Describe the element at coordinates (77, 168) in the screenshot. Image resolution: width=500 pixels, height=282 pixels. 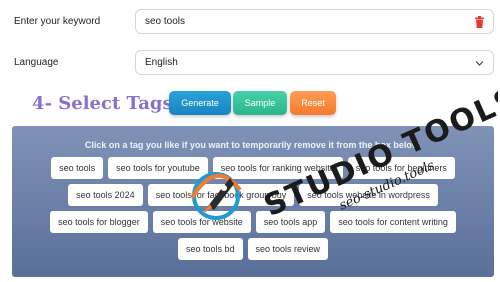
I see `tag-chip: seo tools` at that location.